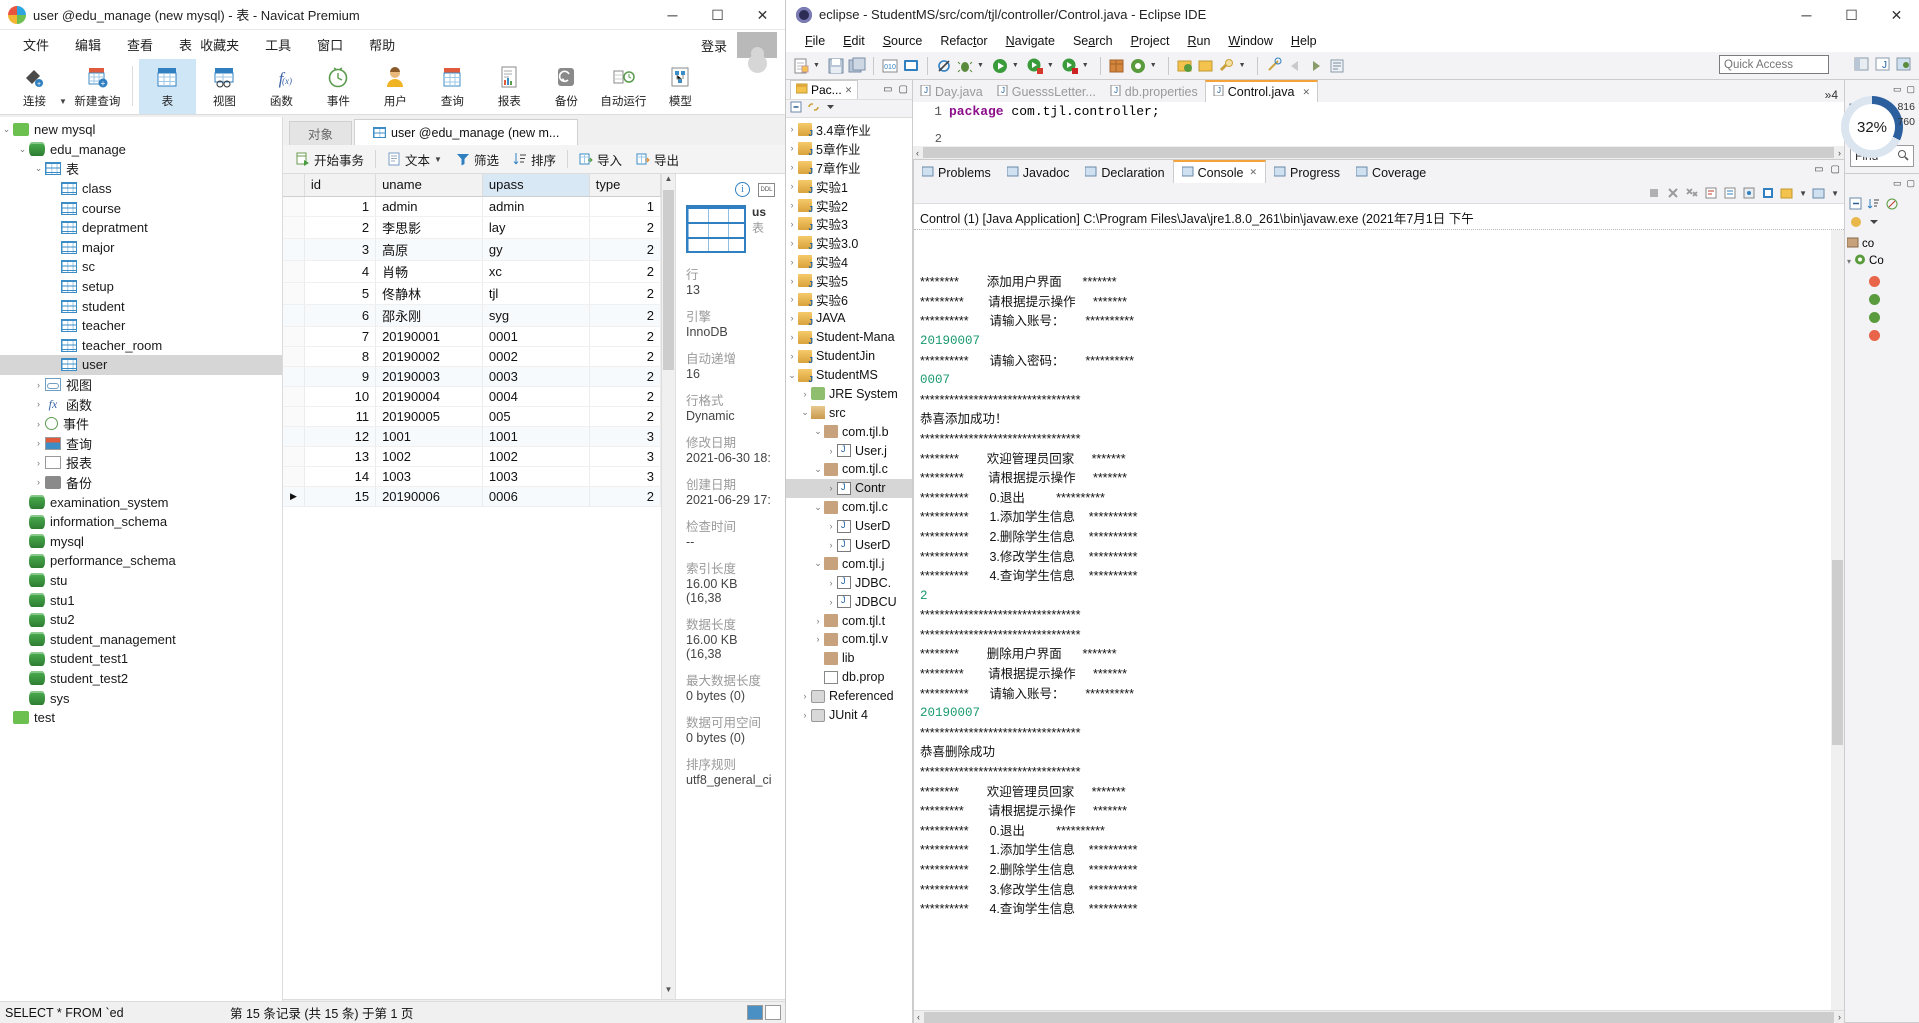  I want to click on new-console-view-icon, so click(1819, 193).